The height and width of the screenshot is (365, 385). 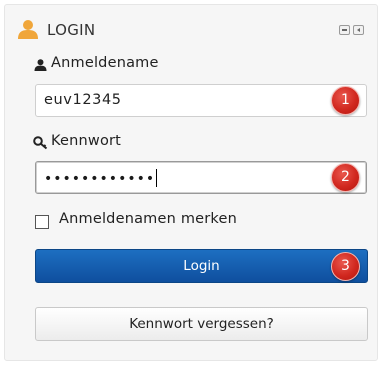 I want to click on block-title: LOGIN, so click(x=71, y=30).